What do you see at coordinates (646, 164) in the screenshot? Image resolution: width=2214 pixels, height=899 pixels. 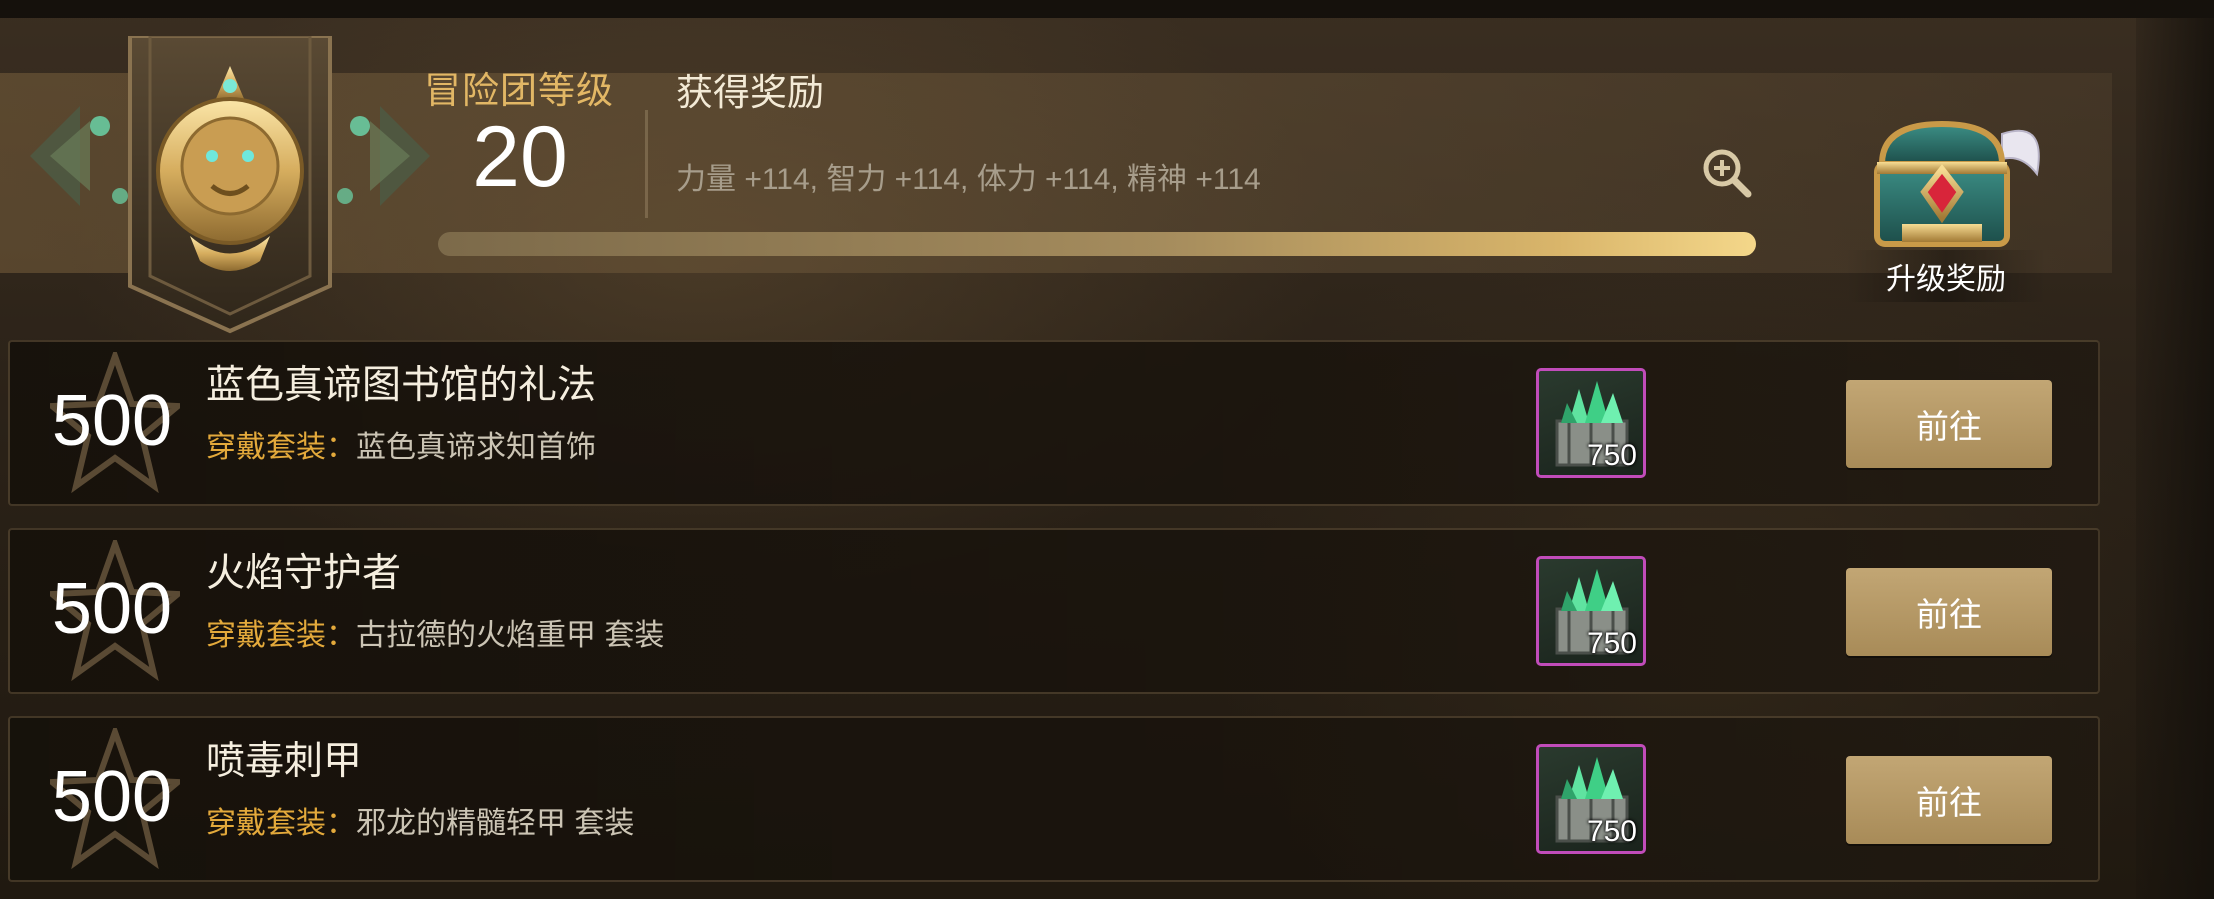 I see `header-divider` at bounding box center [646, 164].